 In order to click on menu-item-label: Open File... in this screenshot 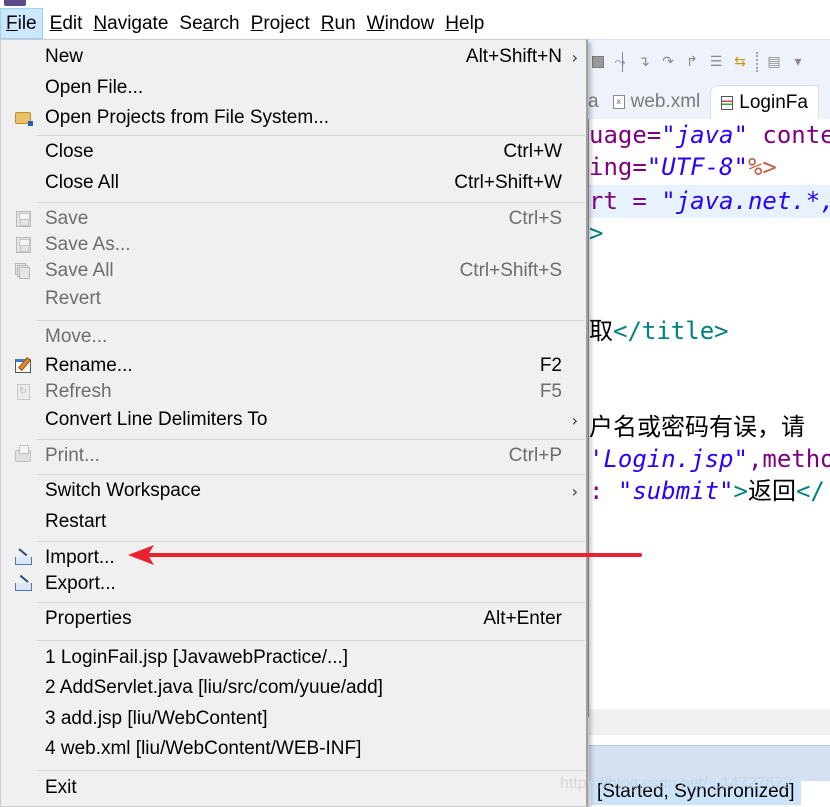, I will do `click(94, 87)`.